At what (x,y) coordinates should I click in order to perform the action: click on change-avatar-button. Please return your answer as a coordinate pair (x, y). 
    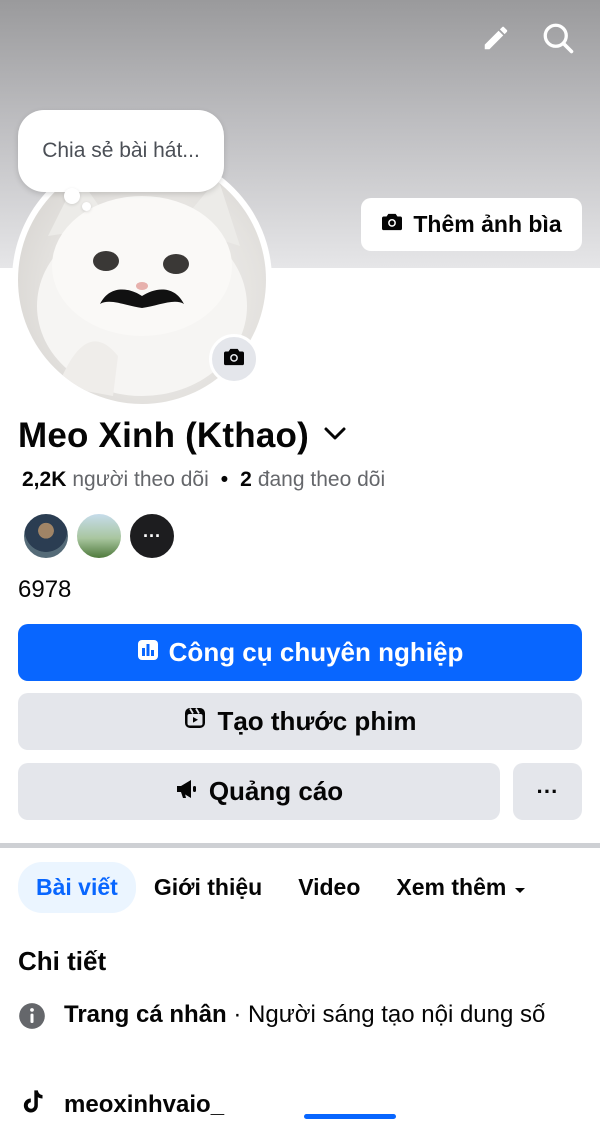
    Looking at the image, I should click on (234, 359).